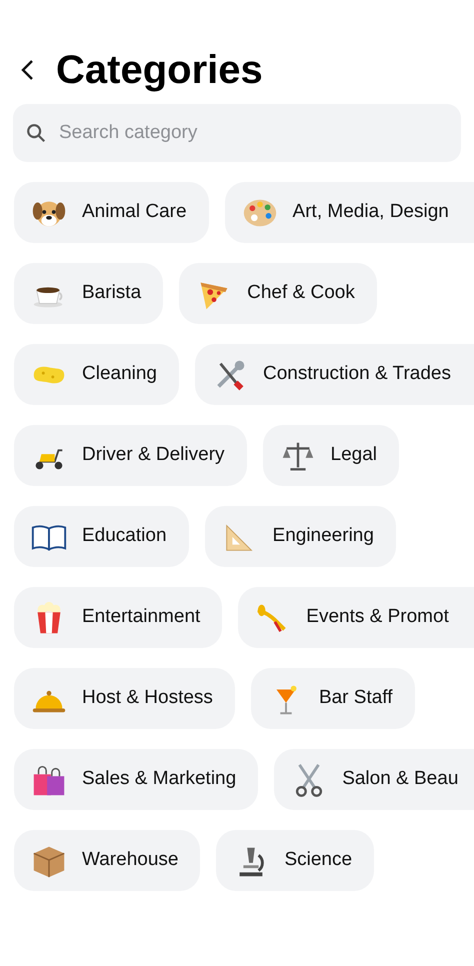 This screenshot has width=474, height=966. Describe the element at coordinates (101, 536) in the screenshot. I see `category-chip: Education` at that location.